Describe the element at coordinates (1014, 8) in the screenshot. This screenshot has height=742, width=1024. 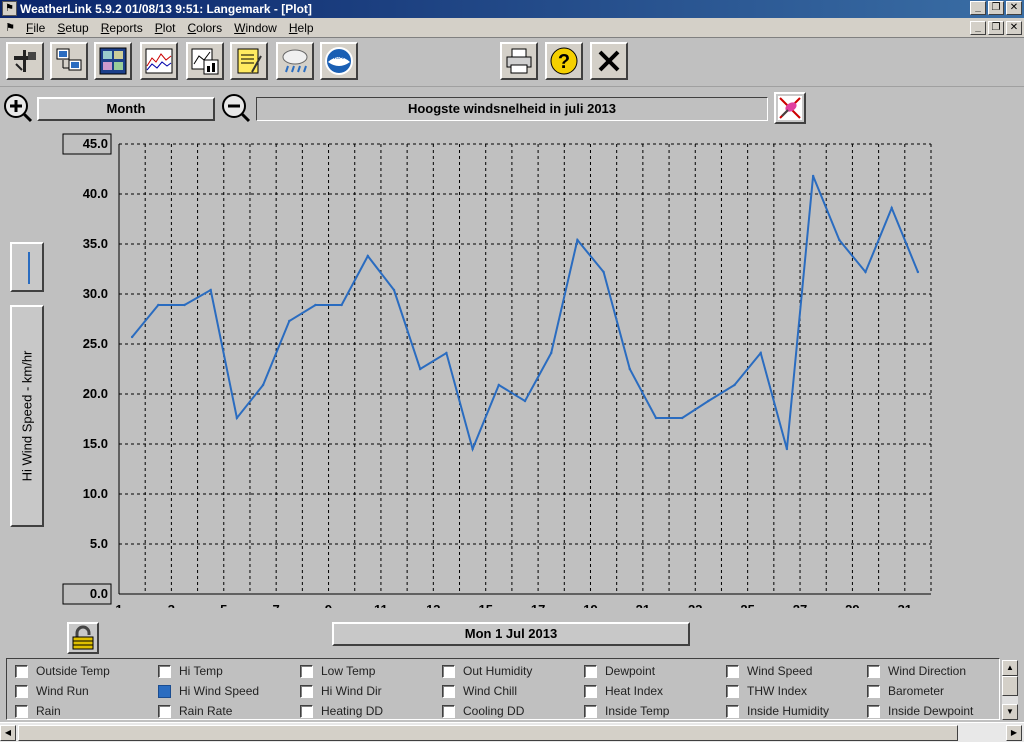
I see `close-window-button: ✕` at that location.